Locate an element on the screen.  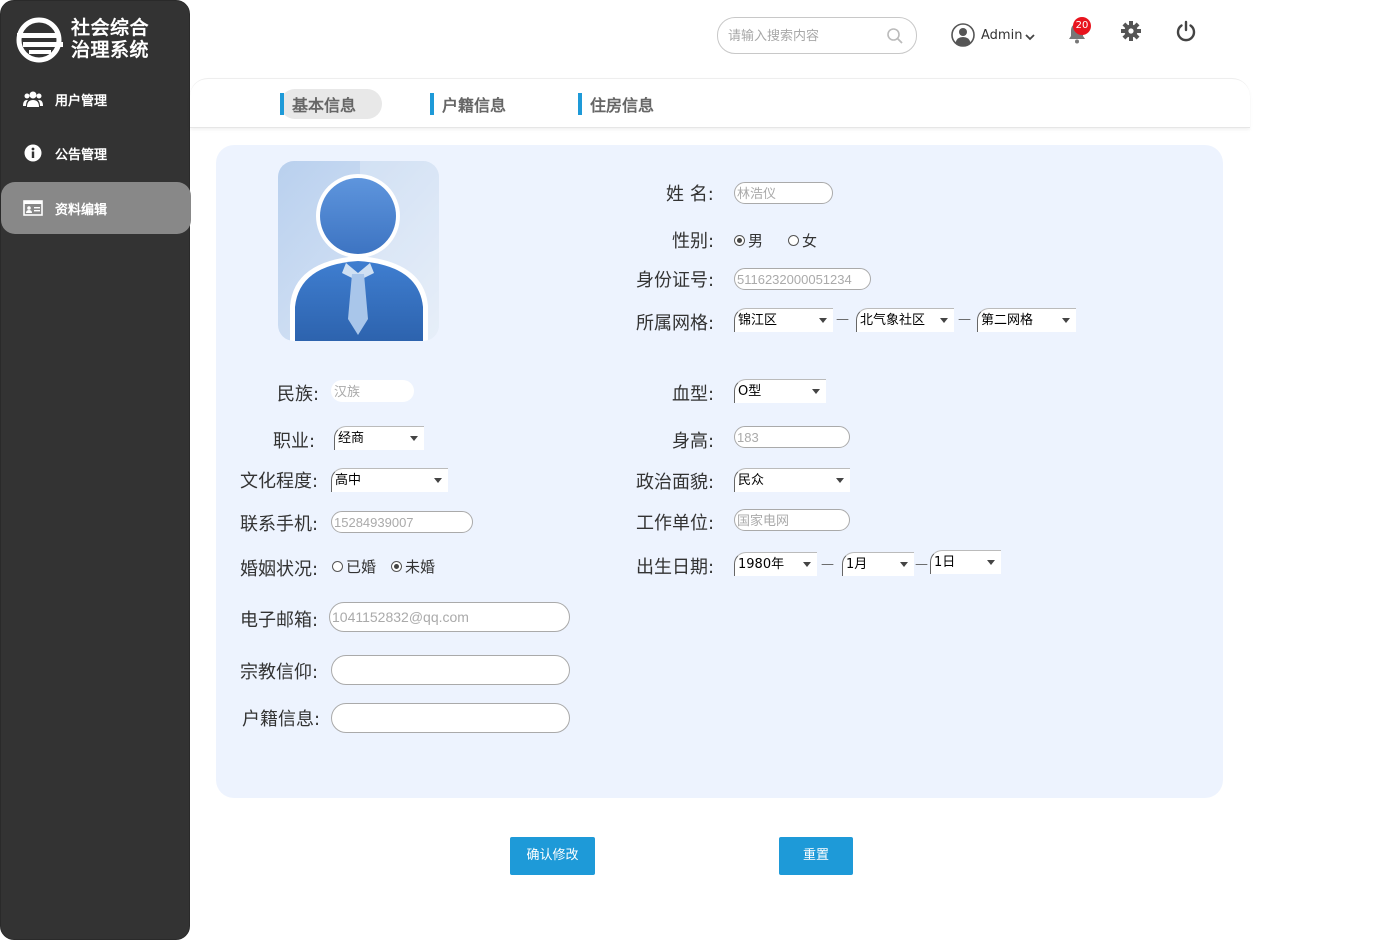
app-title-line2: 治理系统 is located at coordinates (110, 50).